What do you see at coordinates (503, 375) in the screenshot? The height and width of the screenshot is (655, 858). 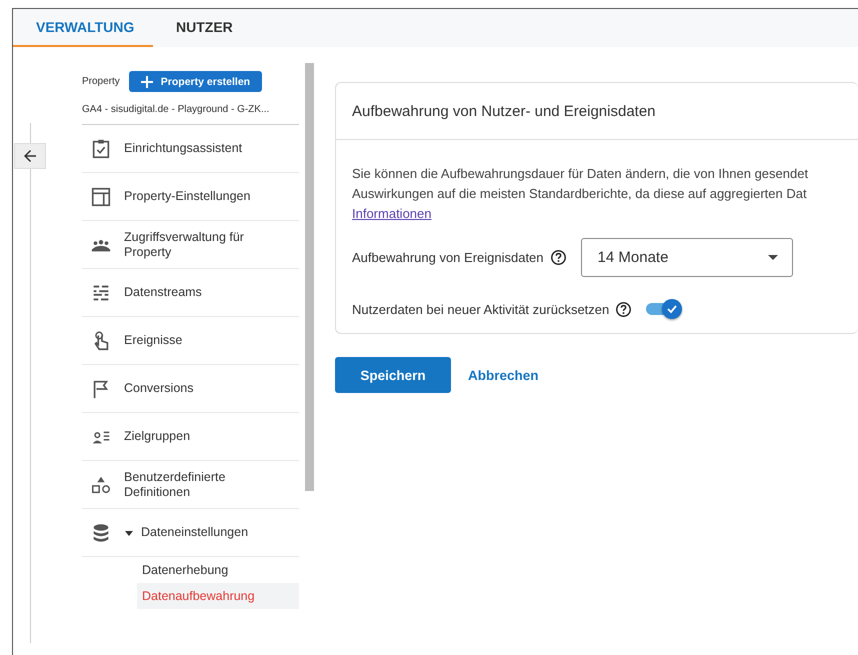 I see `cancel-button: Abbrechen` at bounding box center [503, 375].